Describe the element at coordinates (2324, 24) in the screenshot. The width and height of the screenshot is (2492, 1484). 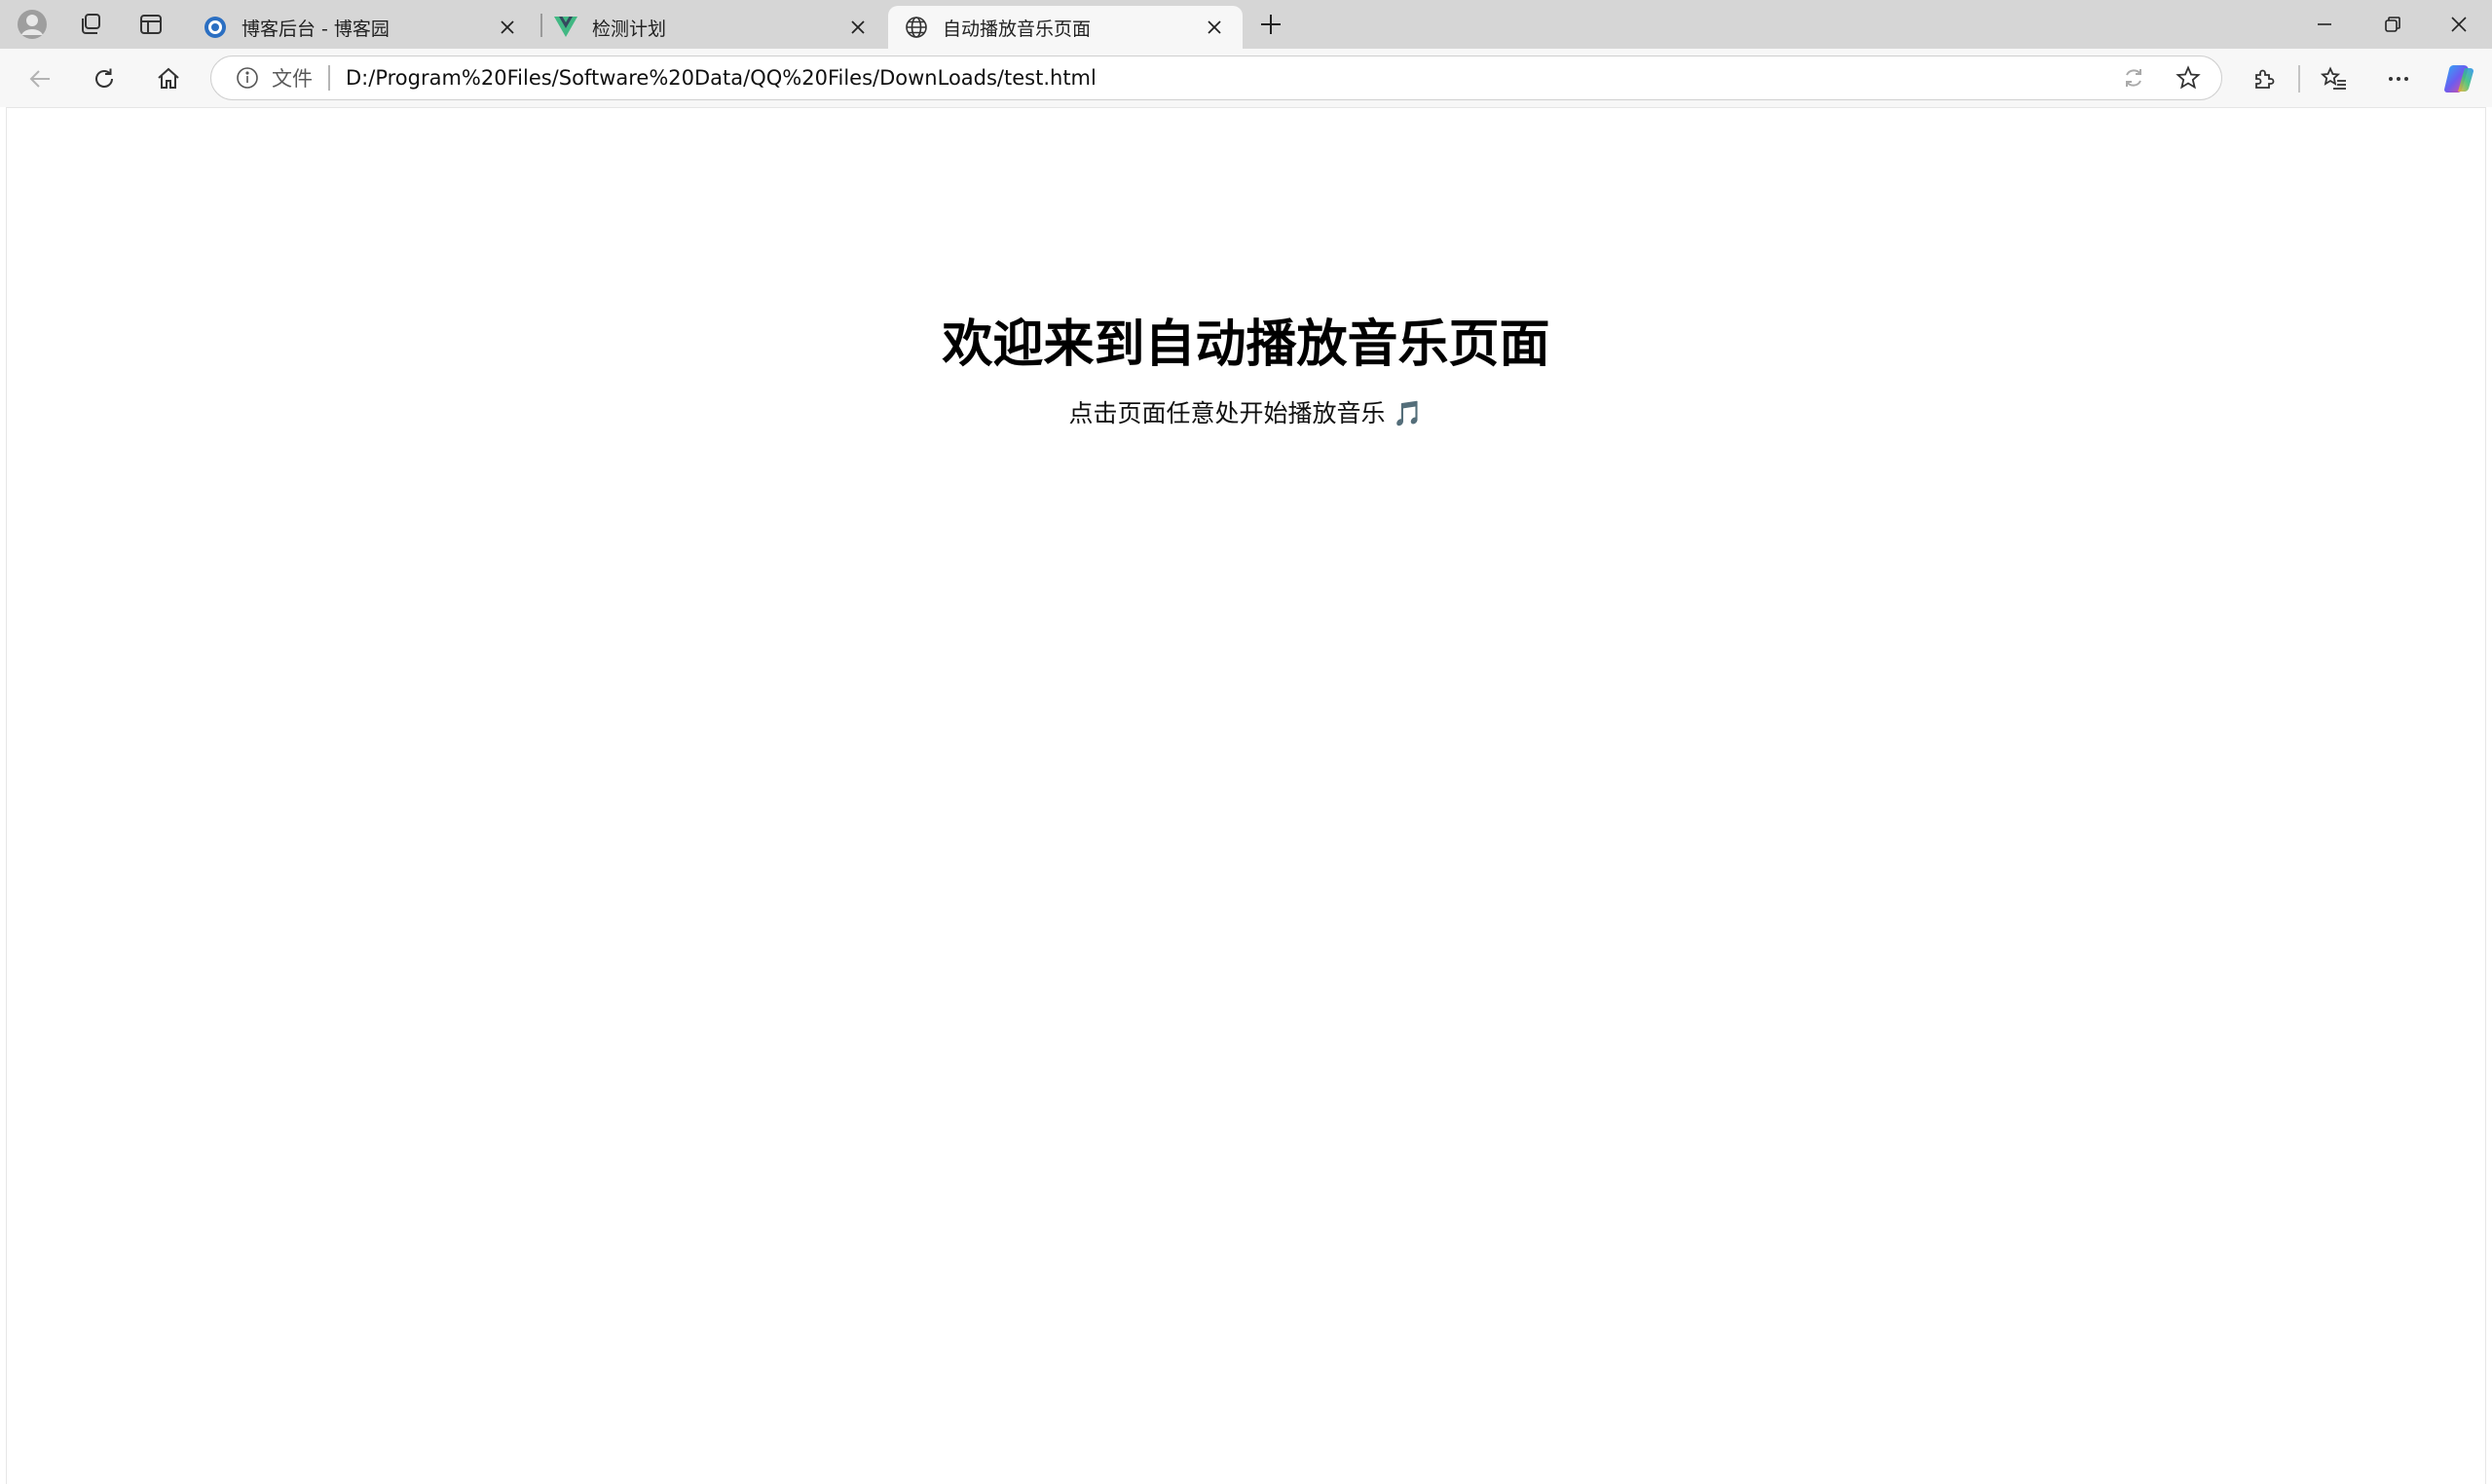
I see `minimize-button` at that location.